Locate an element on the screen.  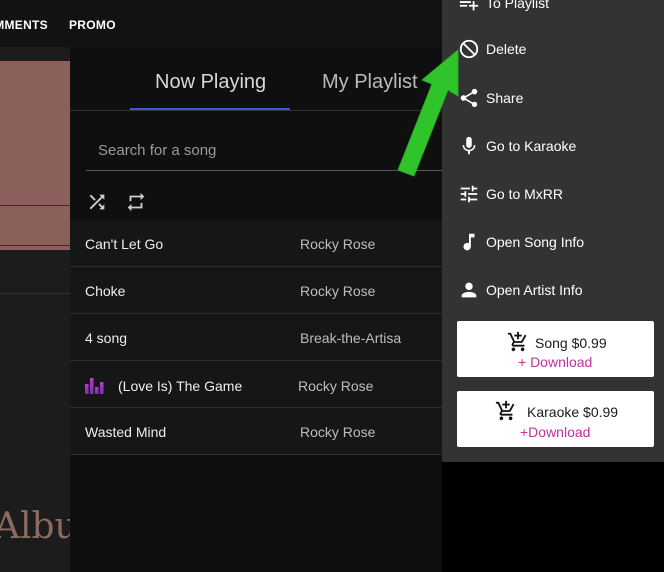
search-input is located at coordinates (264, 150).